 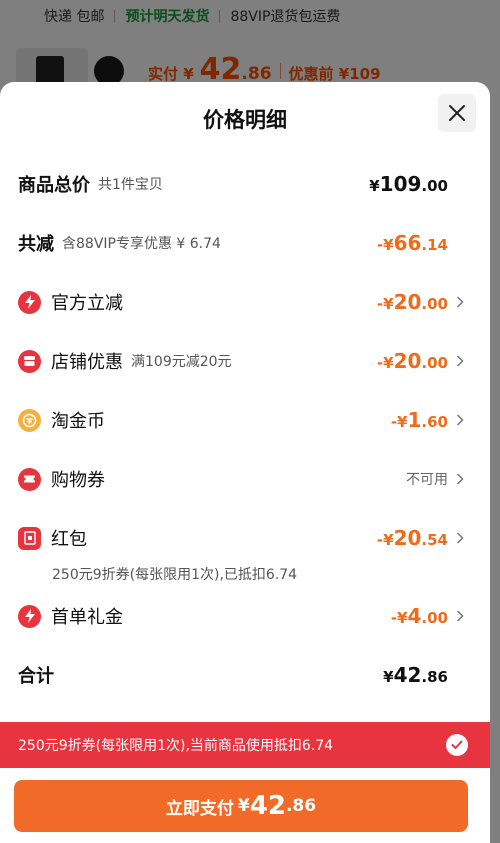 I want to click on pay-currency: ¥, so click(x=243, y=806).